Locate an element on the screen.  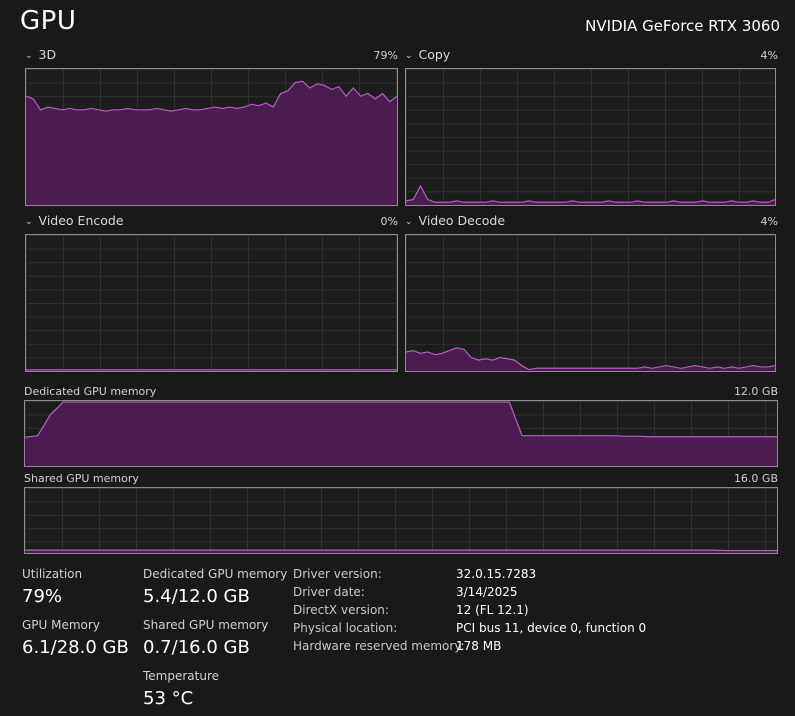
hardware-reserved-memory-label: Hardware reserved memory: is located at coordinates (379, 646).